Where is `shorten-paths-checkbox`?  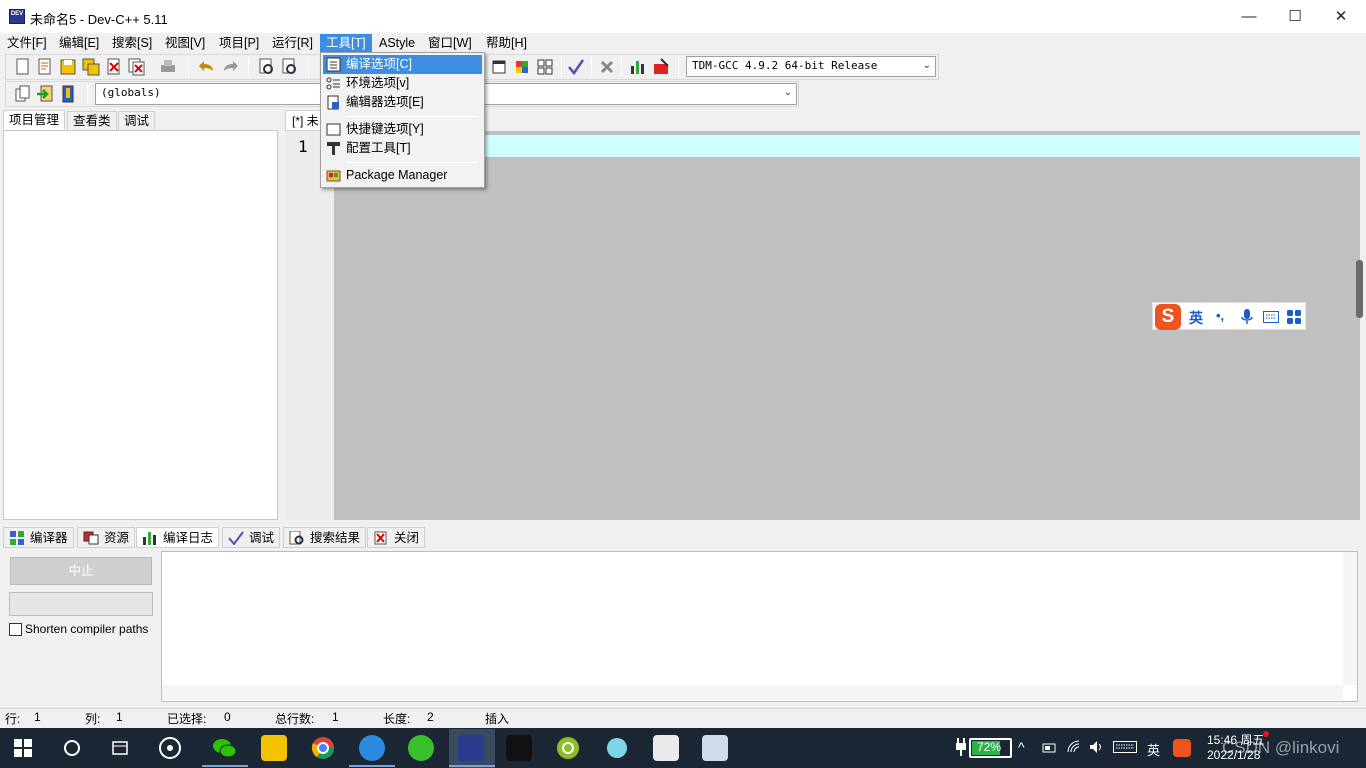 shorten-paths-checkbox is located at coordinates (15, 629).